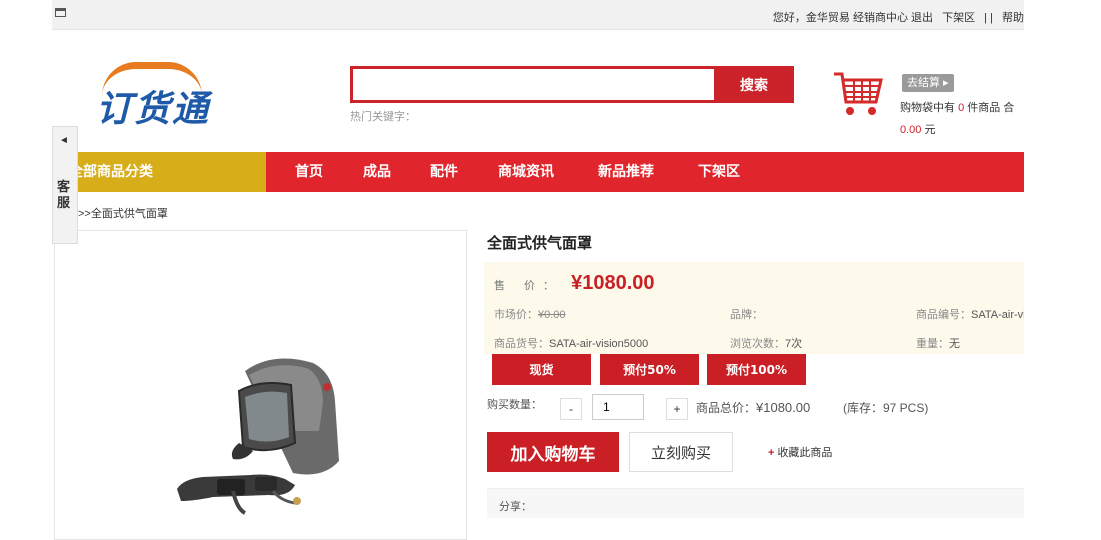  Describe the element at coordinates (957, 107) in the screenshot. I see `cart-summary: 购物袋中有 0 件商品 合` at that location.